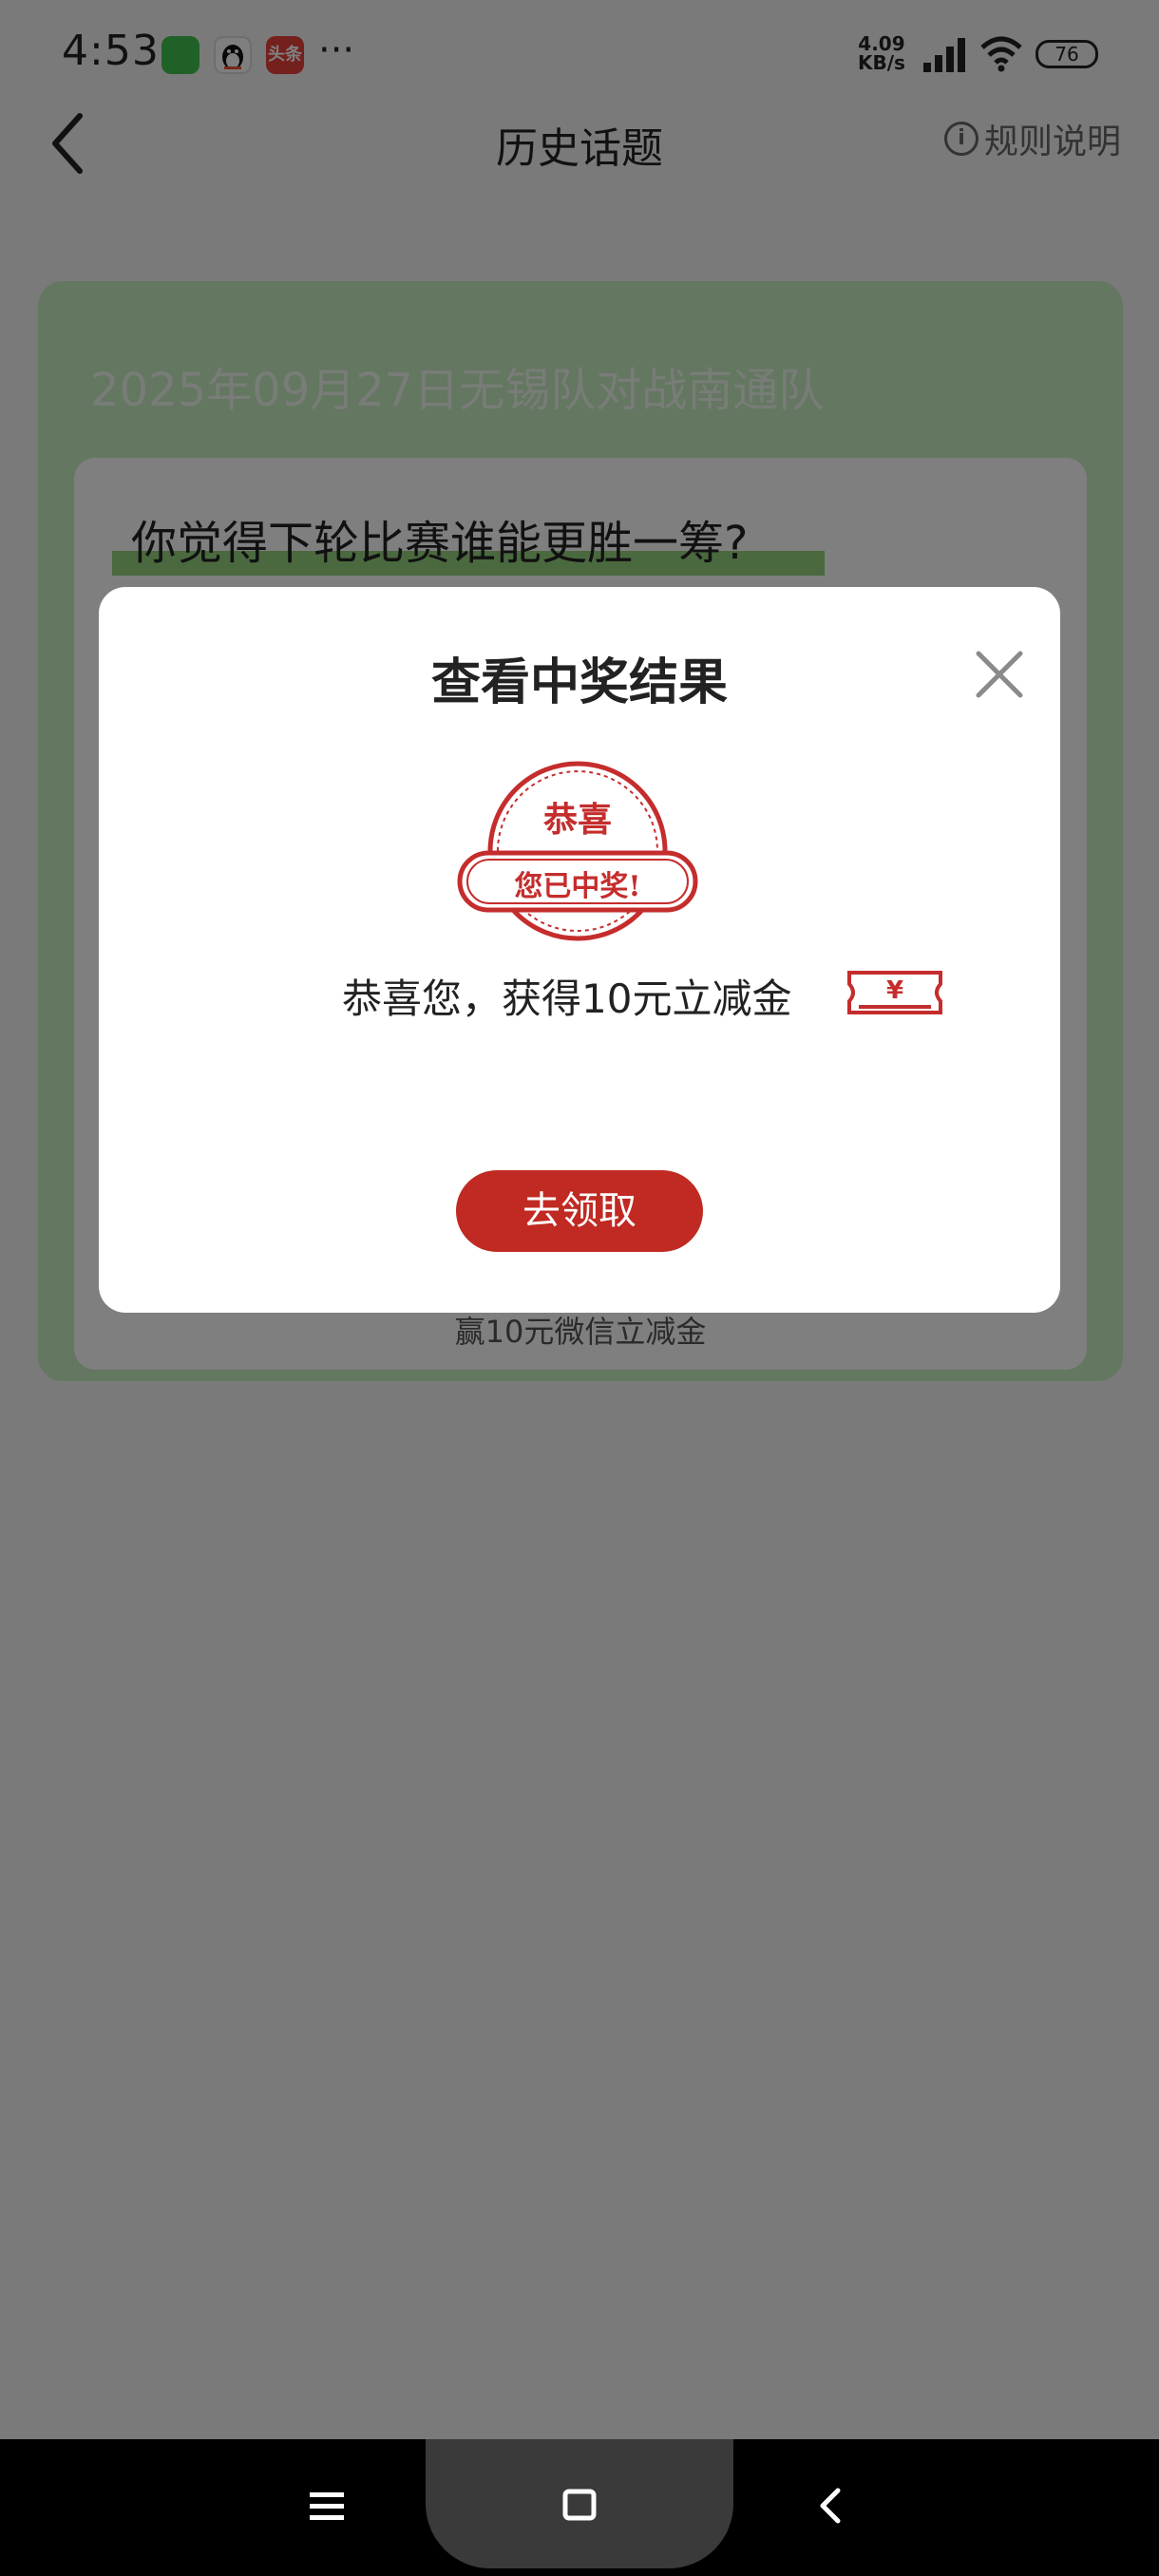  I want to click on coupon-symbol: ¥, so click(894, 990).